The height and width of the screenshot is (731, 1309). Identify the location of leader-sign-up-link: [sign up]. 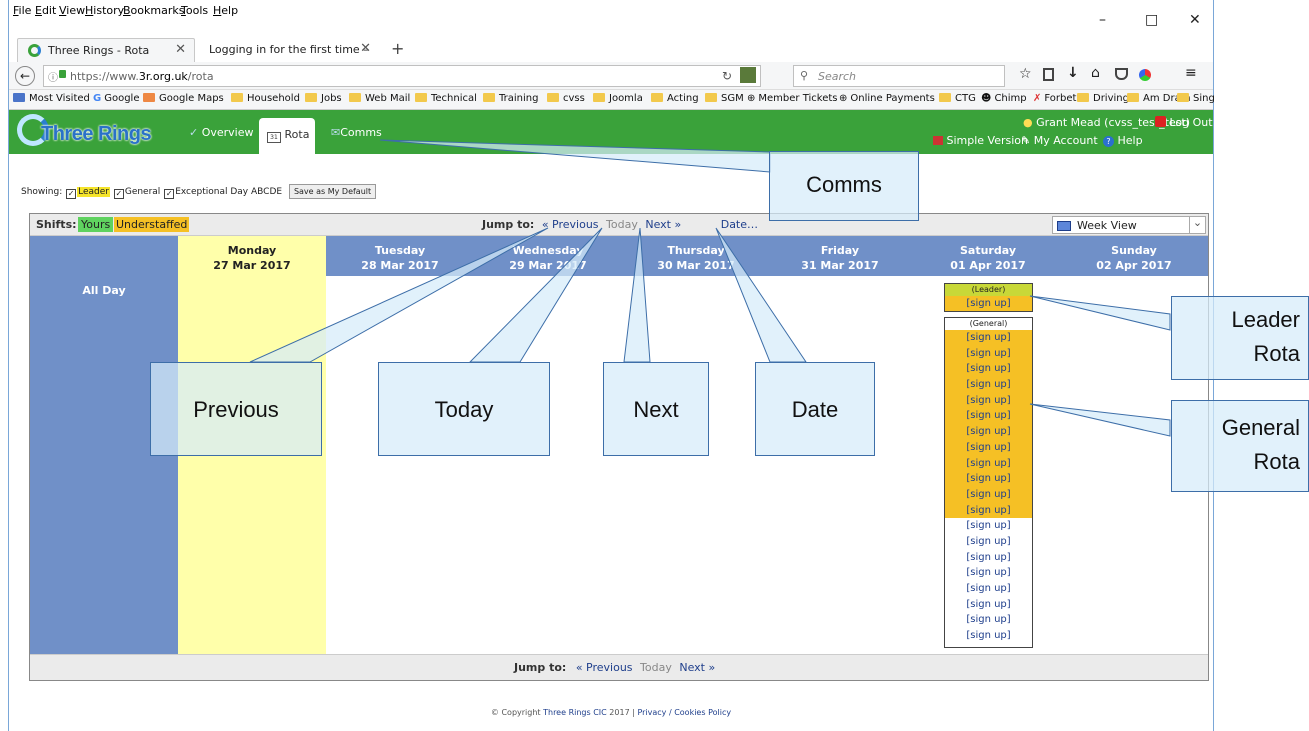
(988, 303).